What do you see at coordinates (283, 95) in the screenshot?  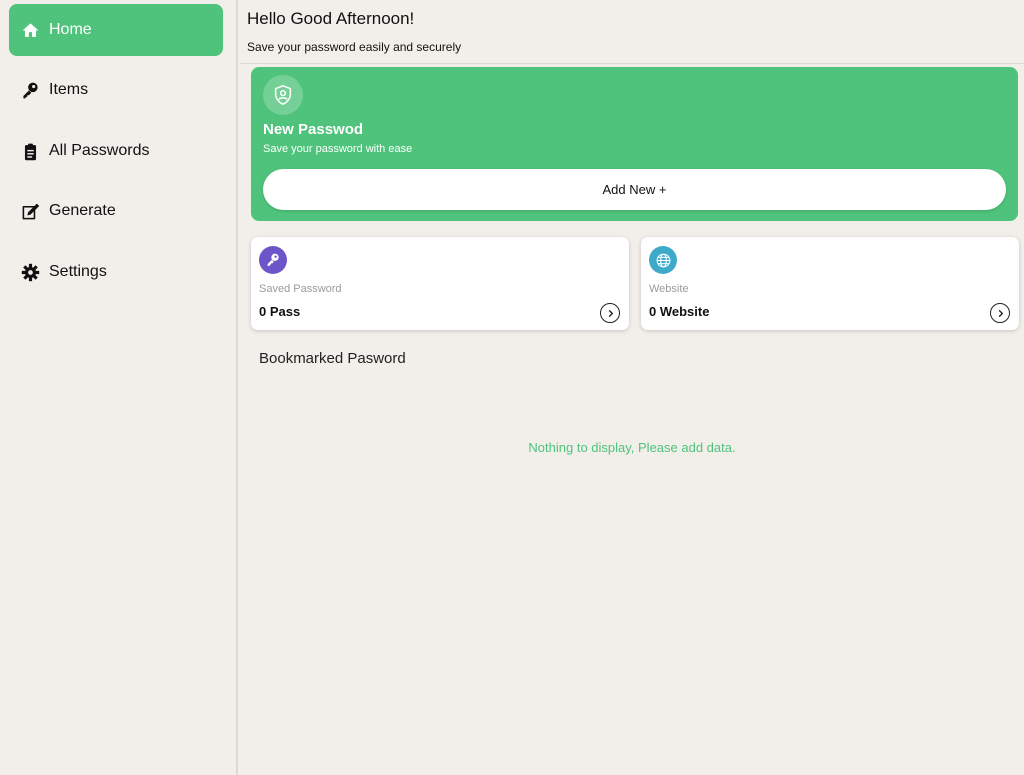 I see `user-shield-icon` at bounding box center [283, 95].